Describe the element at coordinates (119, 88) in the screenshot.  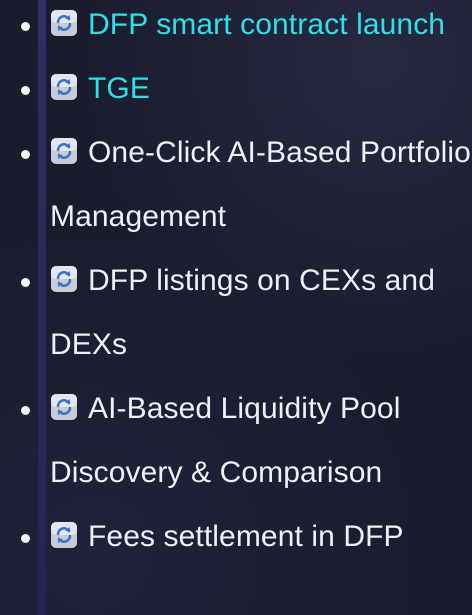
I see `roadmap-item-label: TGE` at that location.